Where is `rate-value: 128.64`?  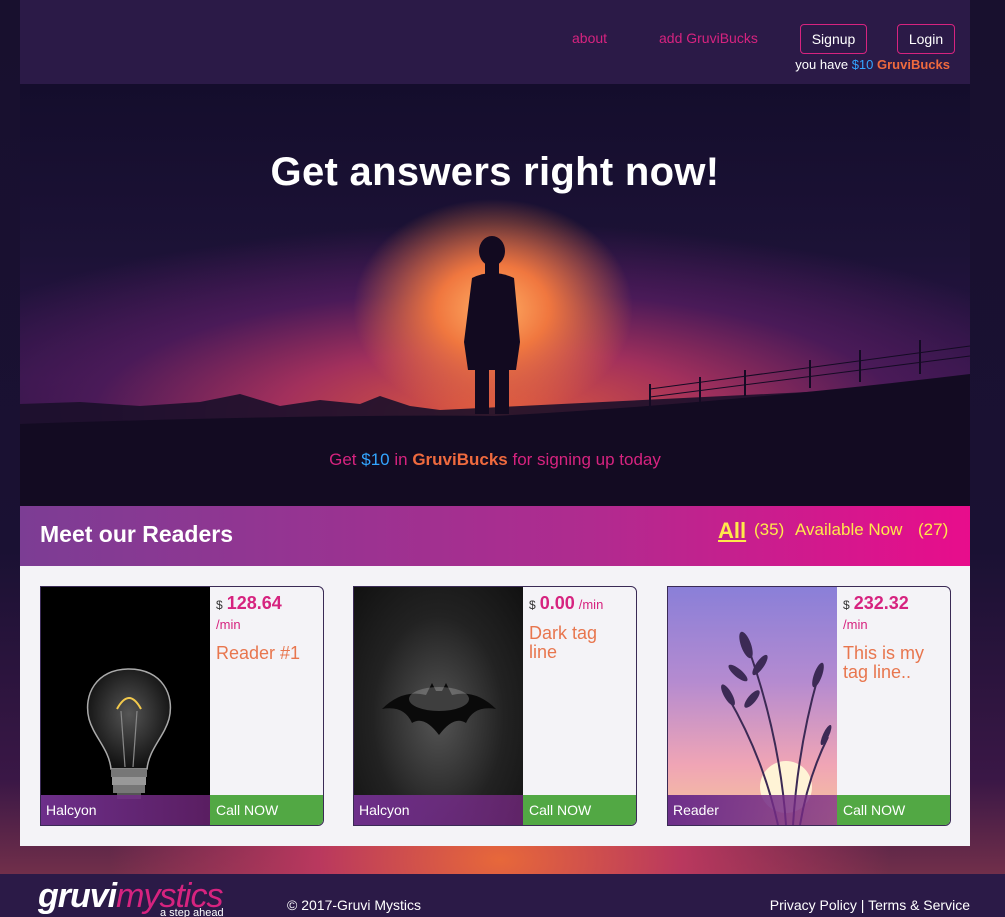 rate-value: 128.64 is located at coordinates (254, 603).